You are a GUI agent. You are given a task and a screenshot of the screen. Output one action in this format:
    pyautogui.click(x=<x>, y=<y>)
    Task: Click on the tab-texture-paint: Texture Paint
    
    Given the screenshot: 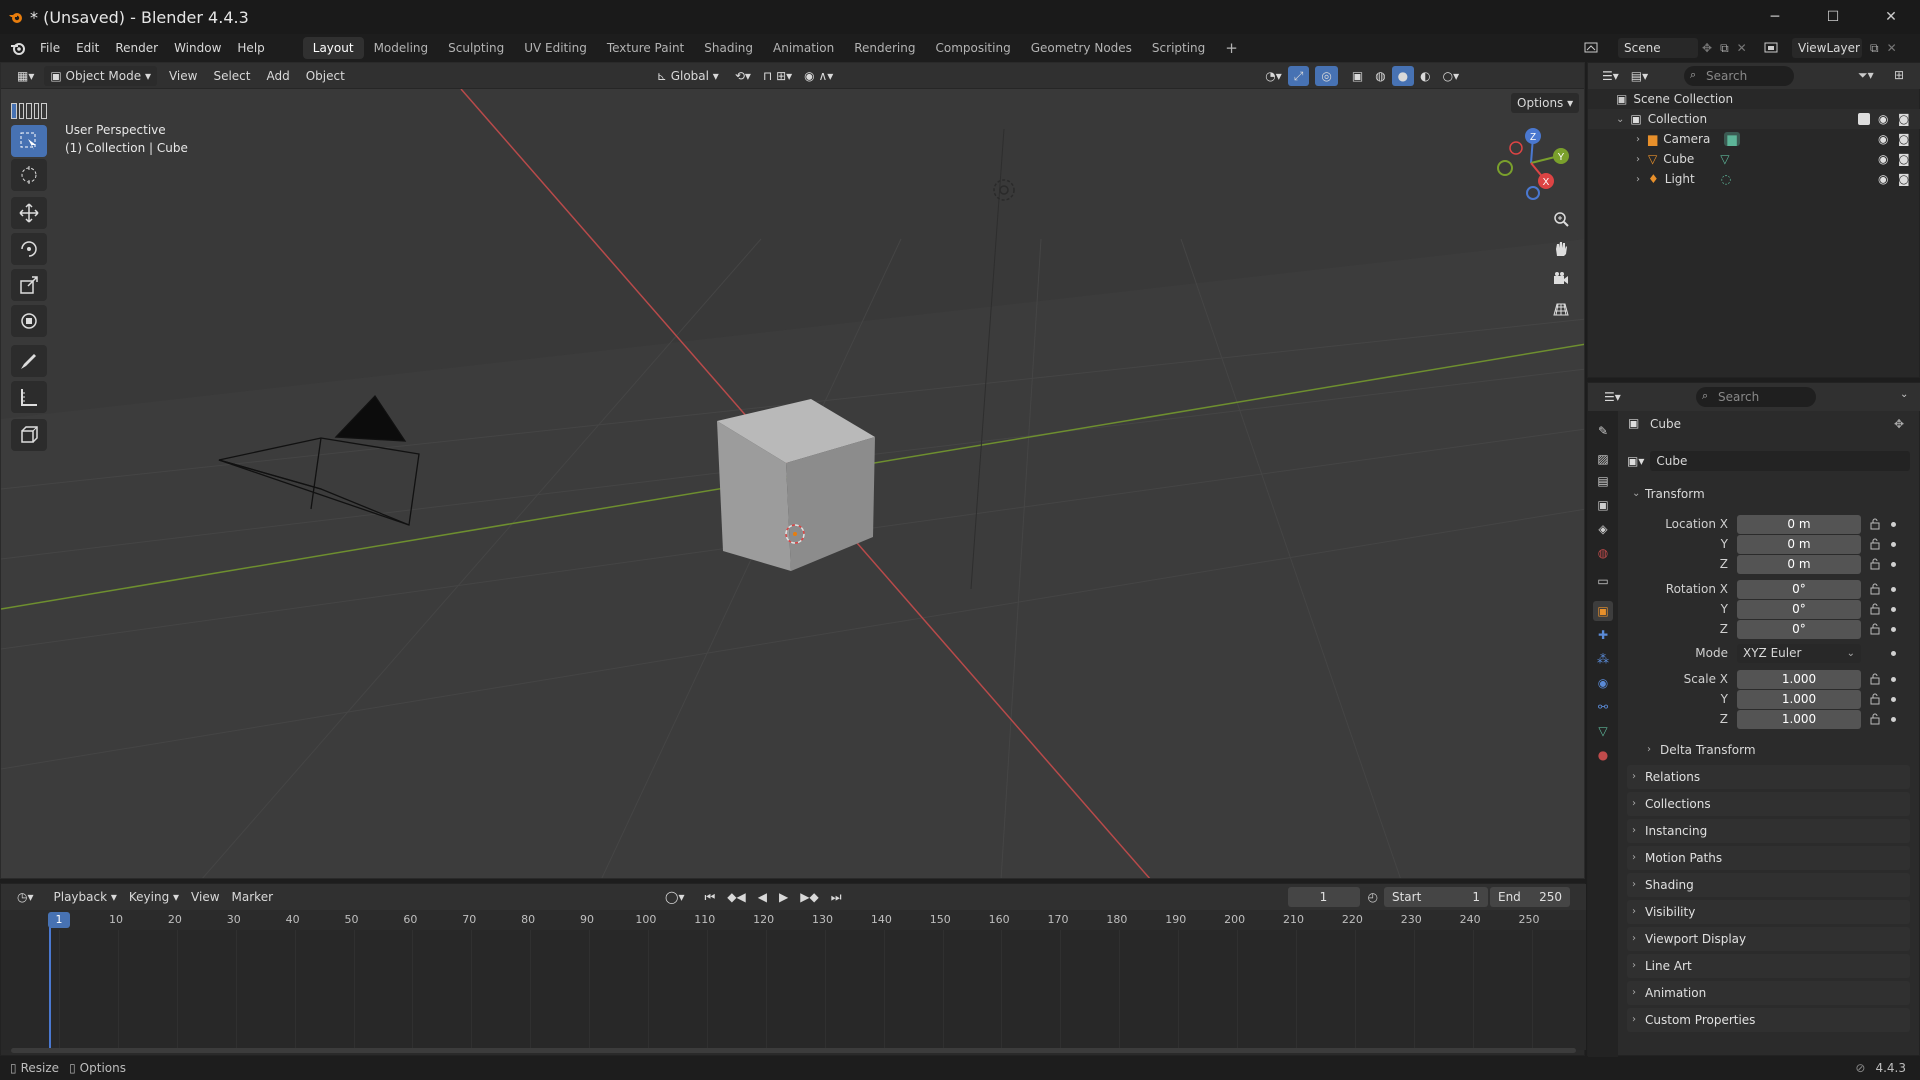 What is the action you would take?
    pyautogui.click(x=645, y=48)
    